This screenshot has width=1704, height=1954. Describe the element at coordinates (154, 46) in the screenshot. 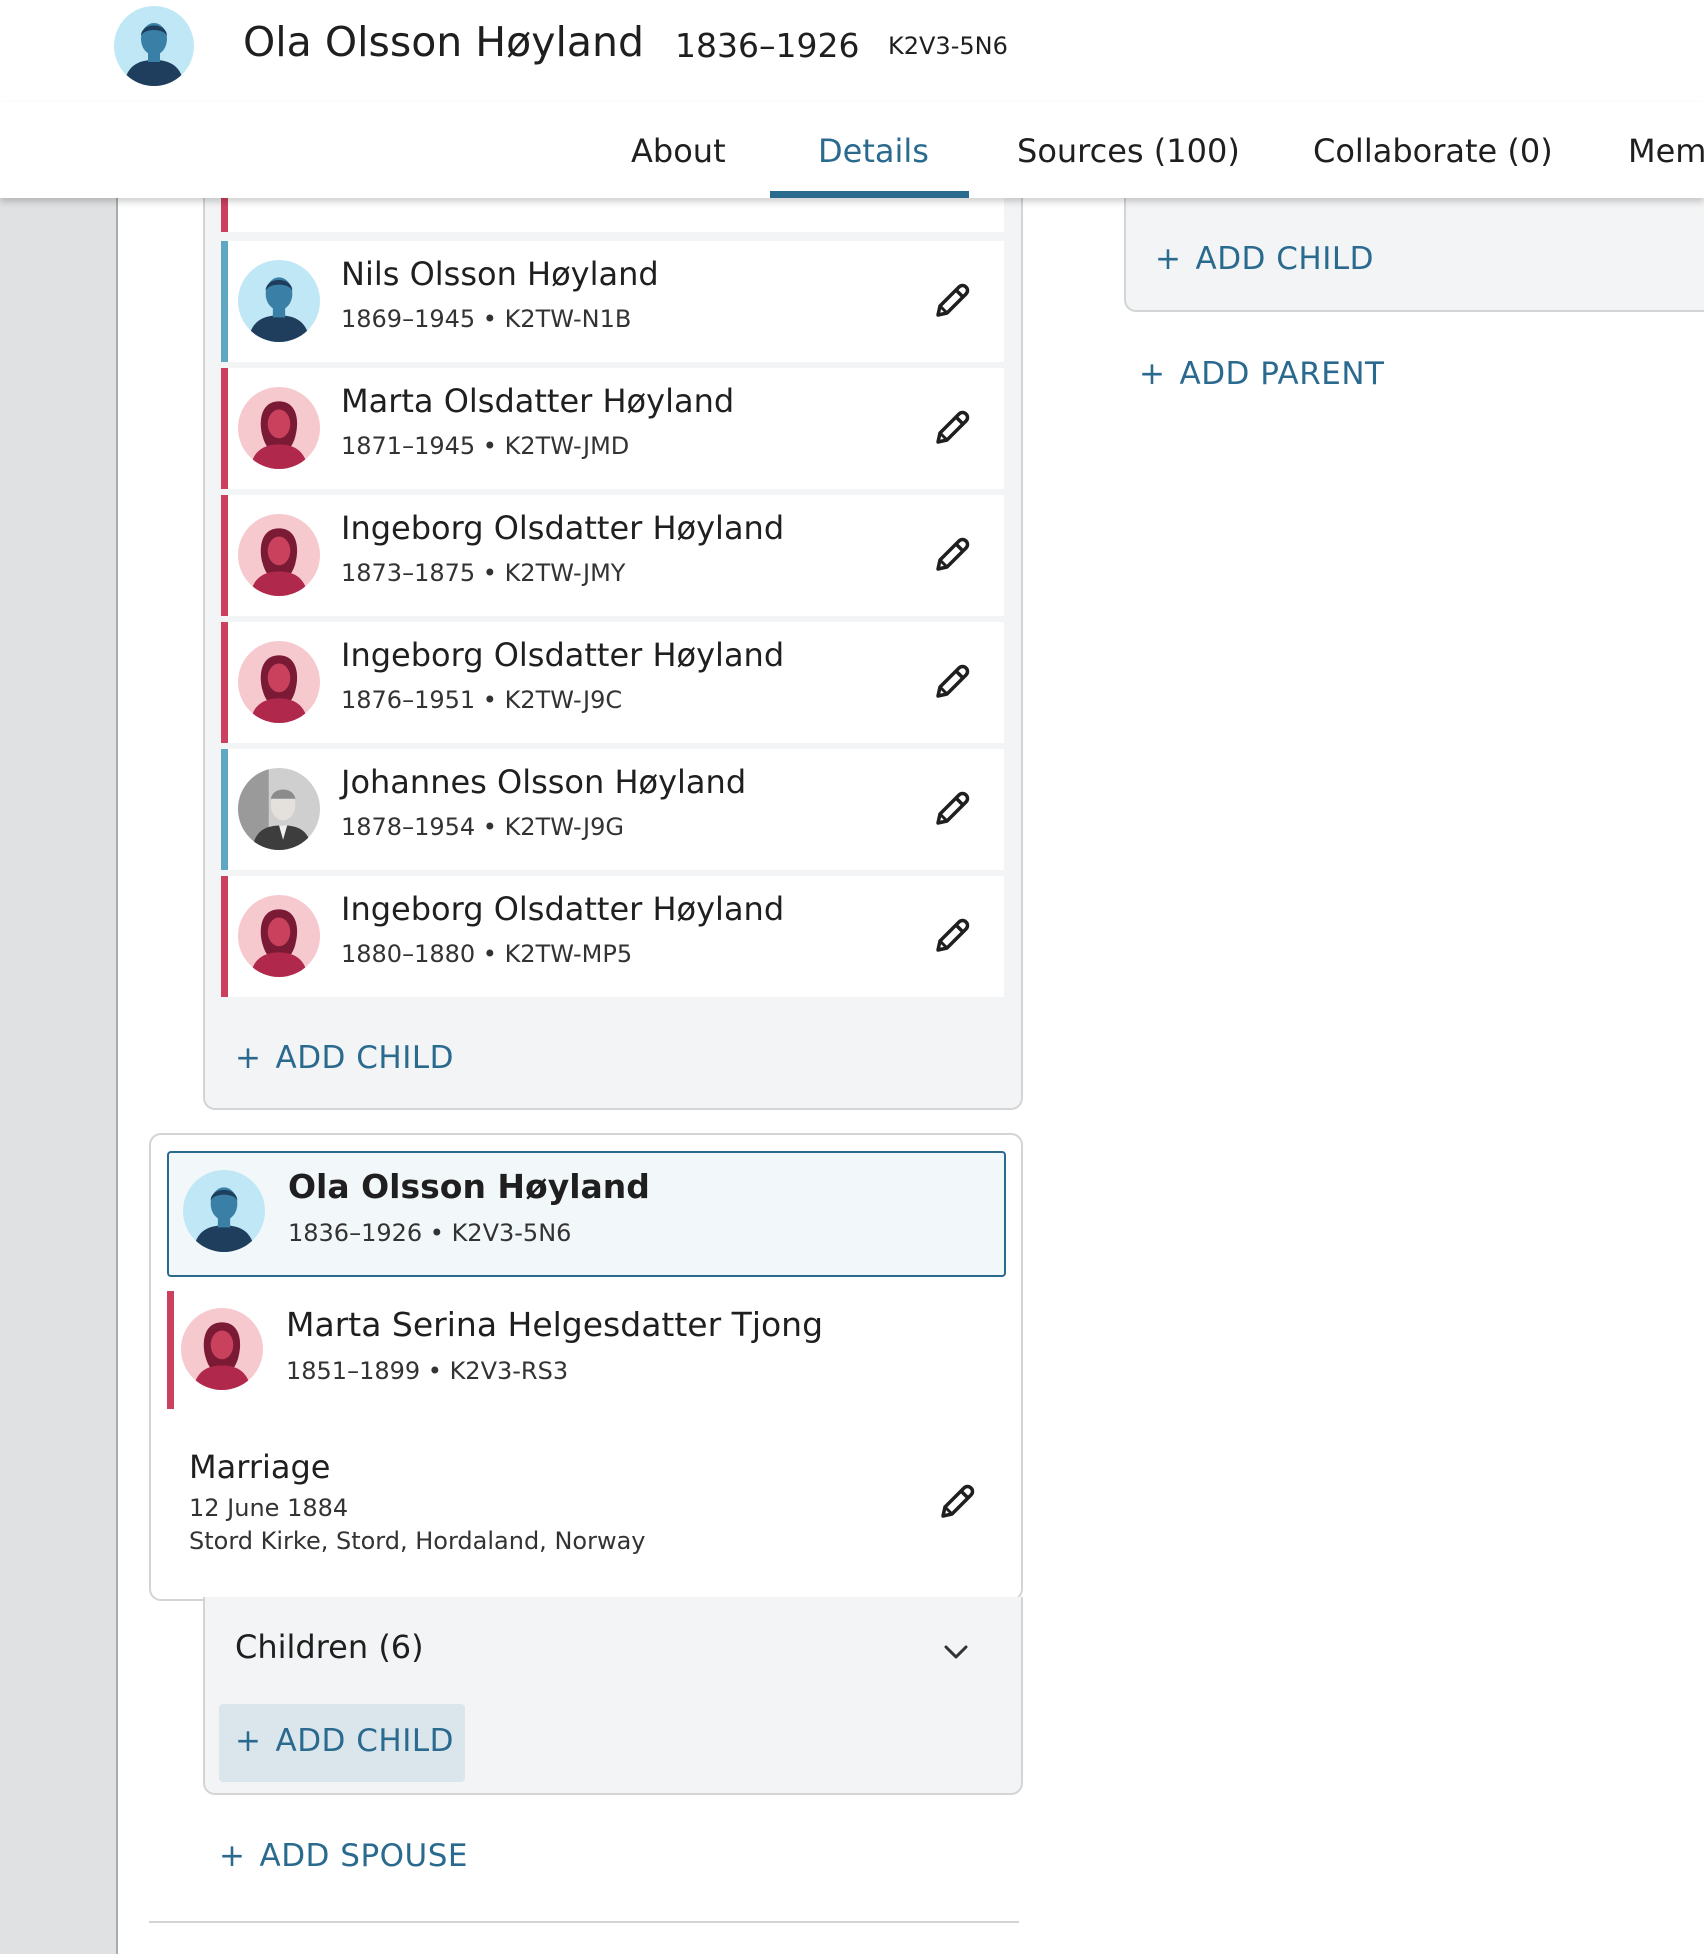

I see `person-avatar-icon` at that location.